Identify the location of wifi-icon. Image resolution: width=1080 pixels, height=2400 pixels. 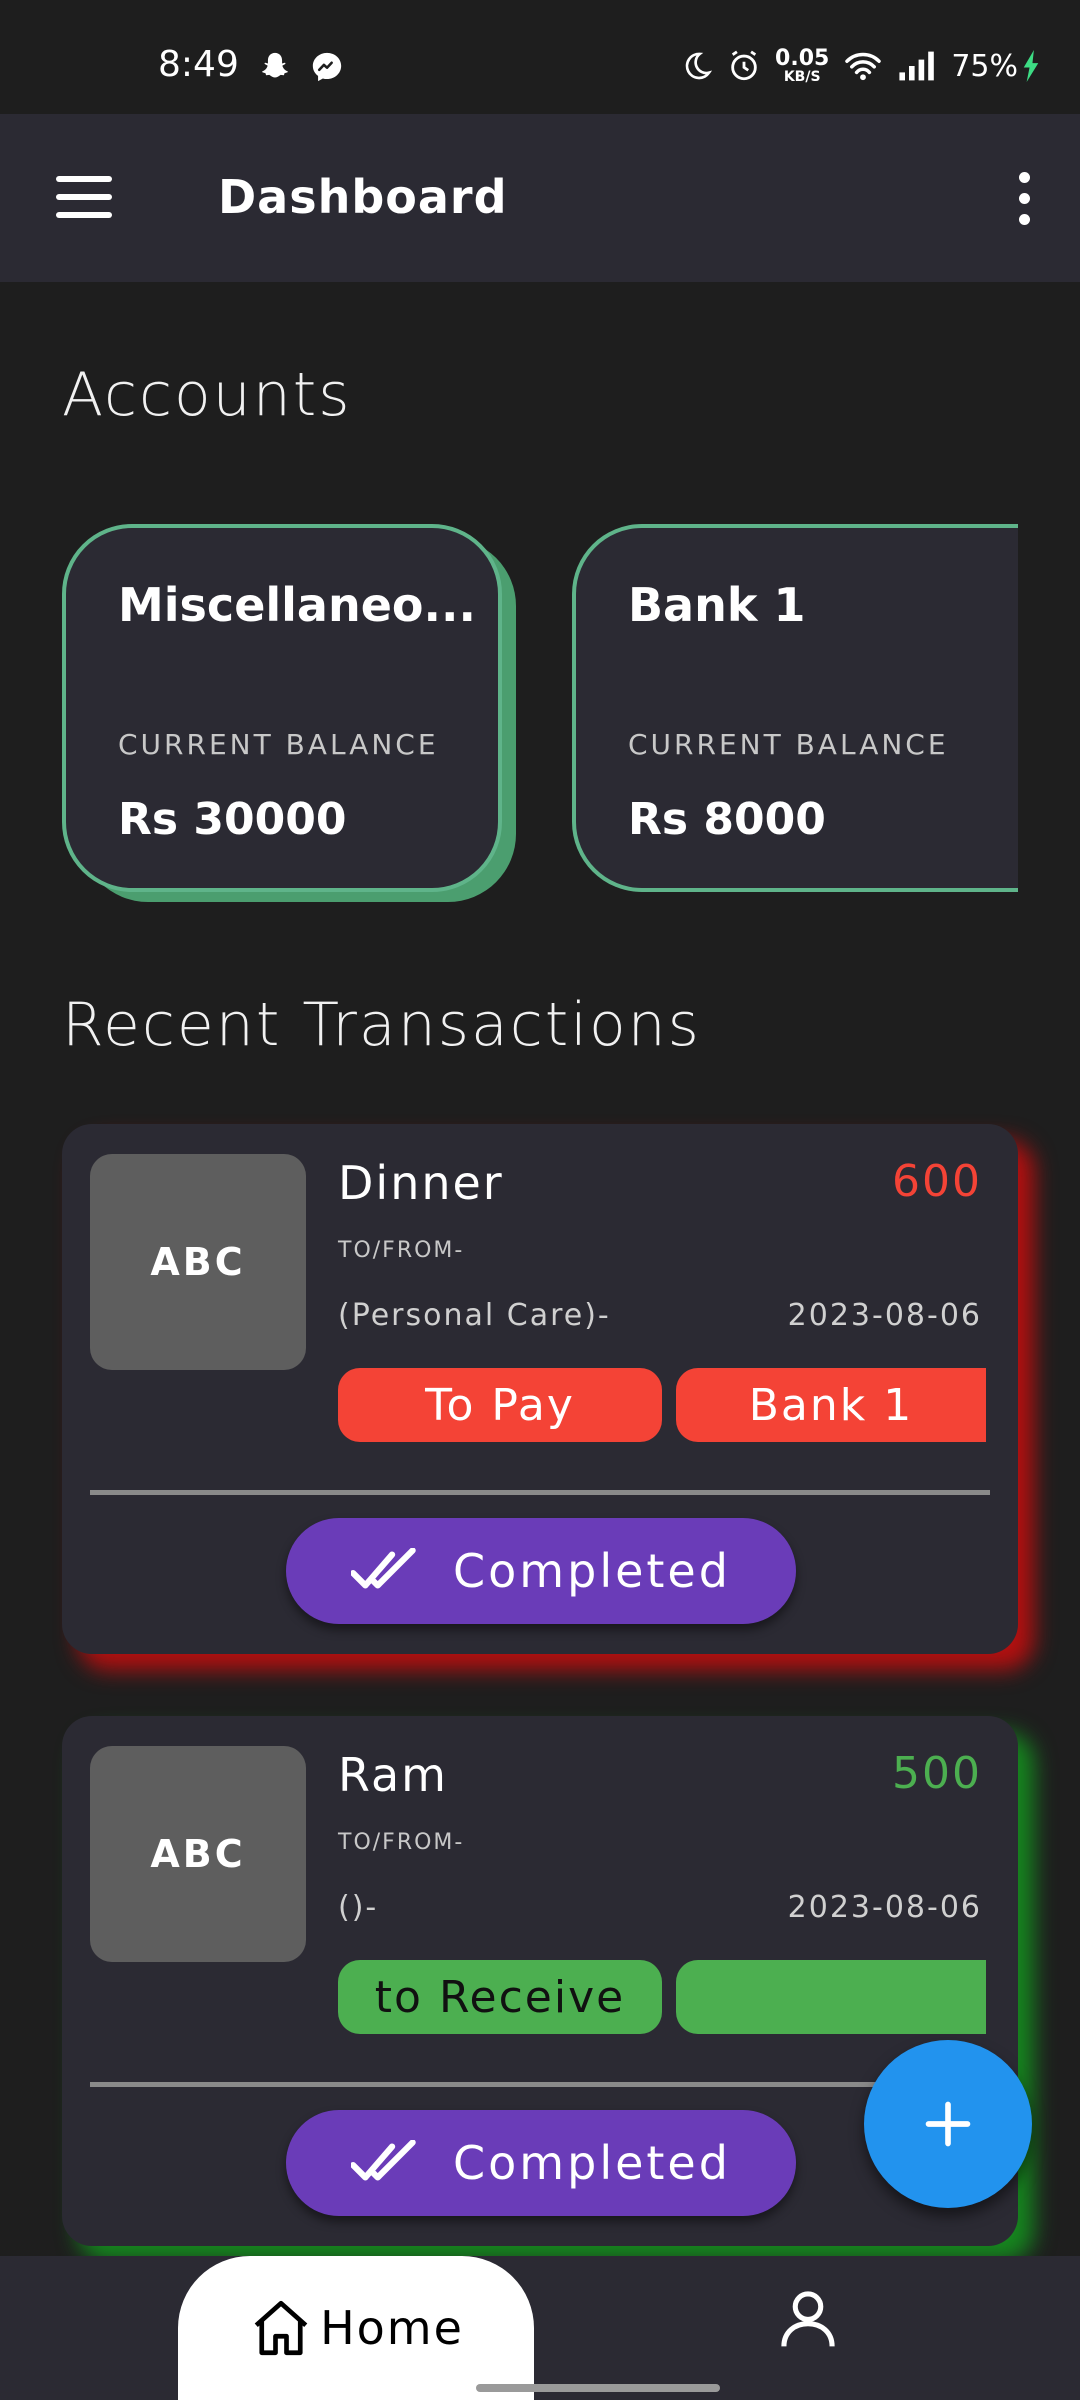
(863, 66).